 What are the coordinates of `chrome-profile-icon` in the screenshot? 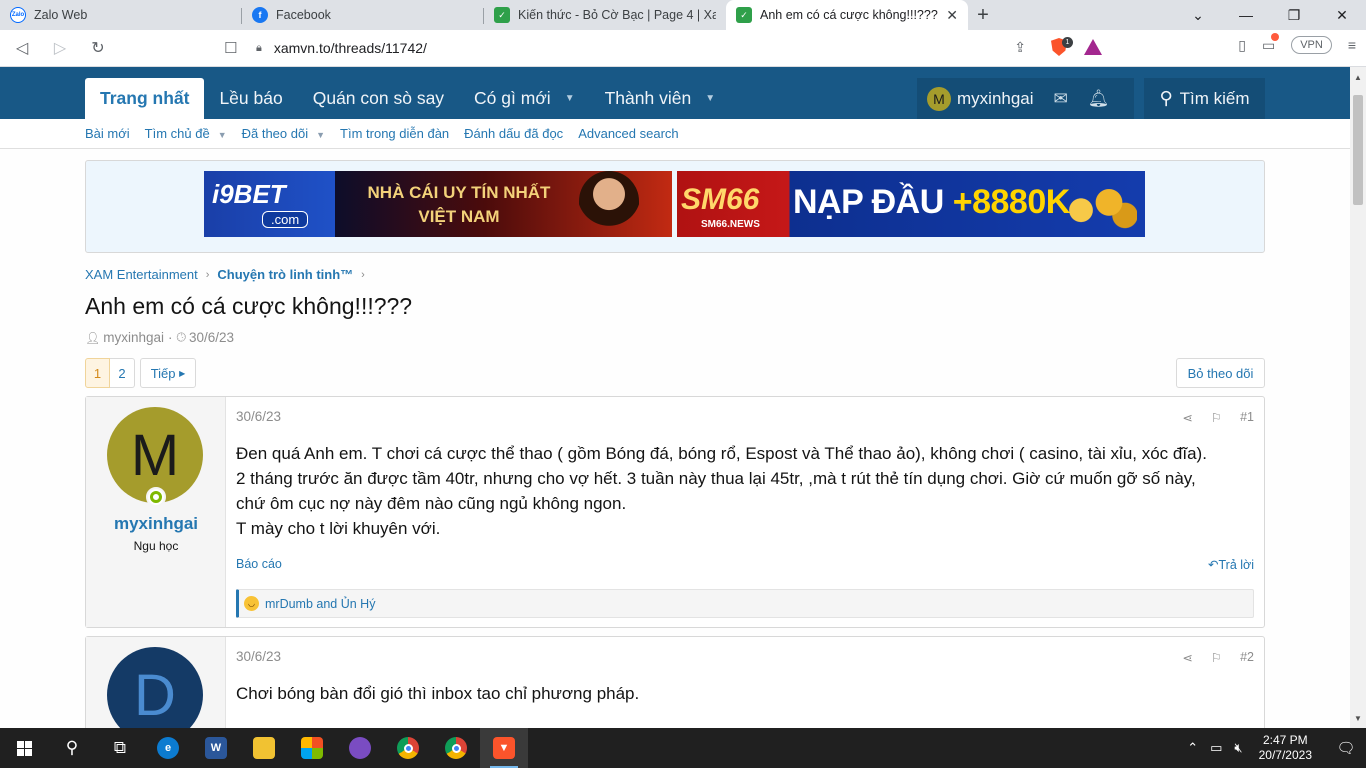 It's located at (456, 748).